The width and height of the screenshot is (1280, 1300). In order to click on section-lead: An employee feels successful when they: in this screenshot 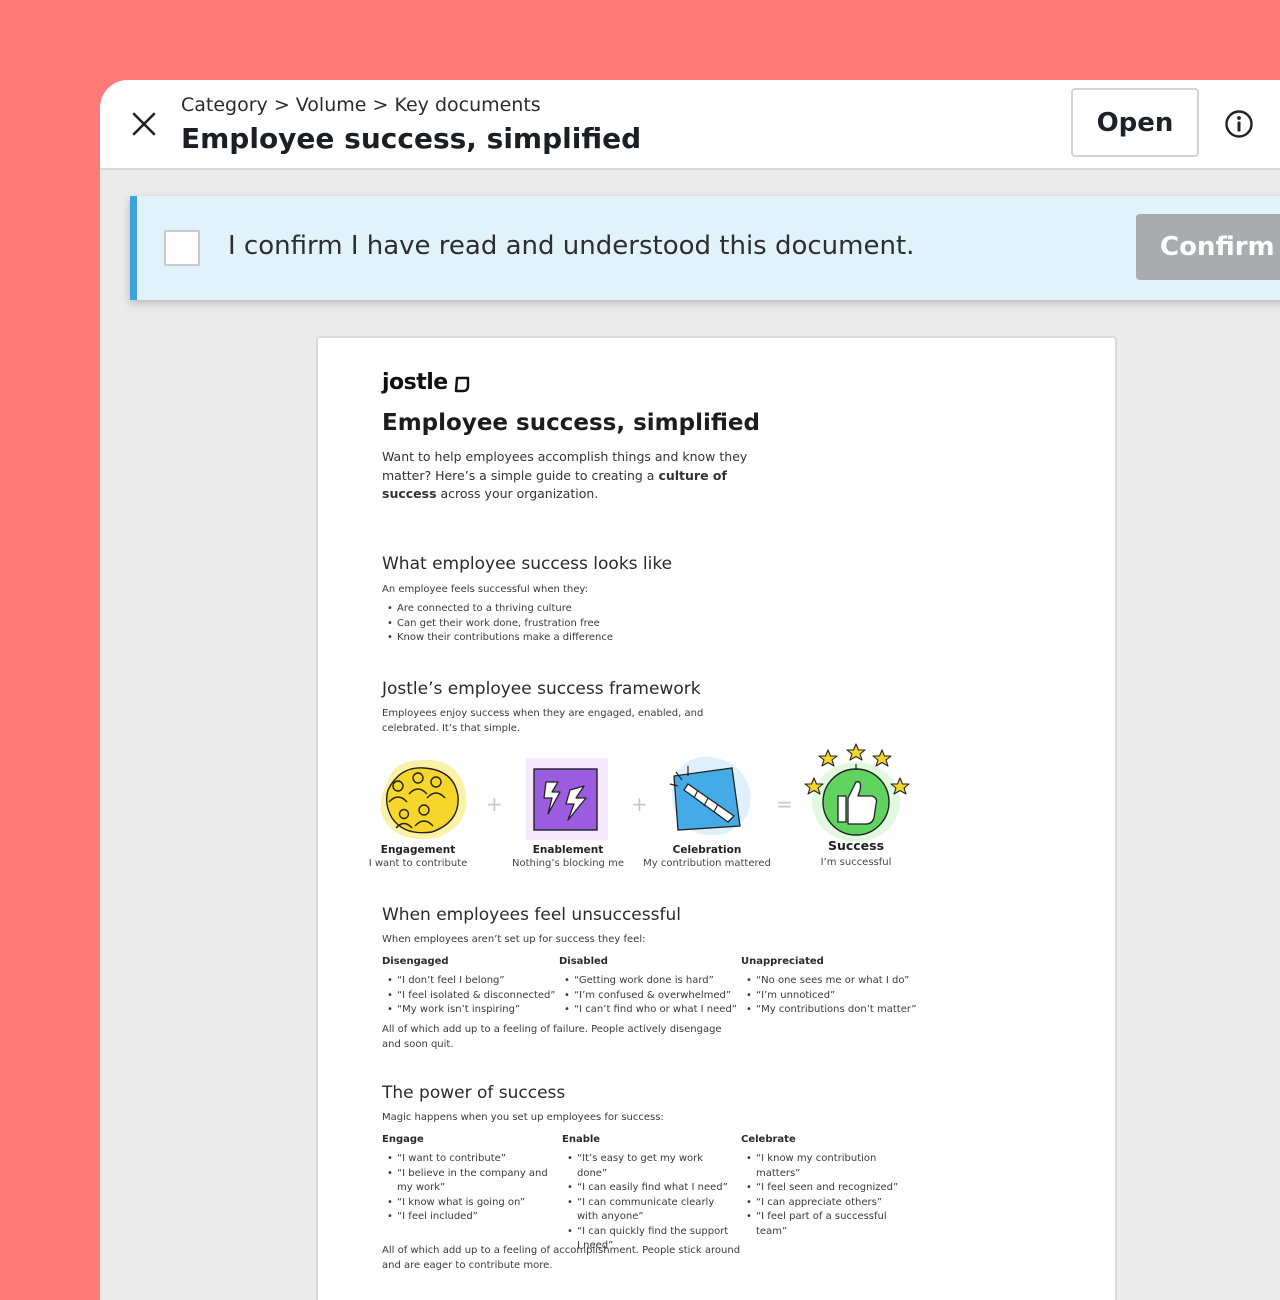, I will do `click(485, 589)`.